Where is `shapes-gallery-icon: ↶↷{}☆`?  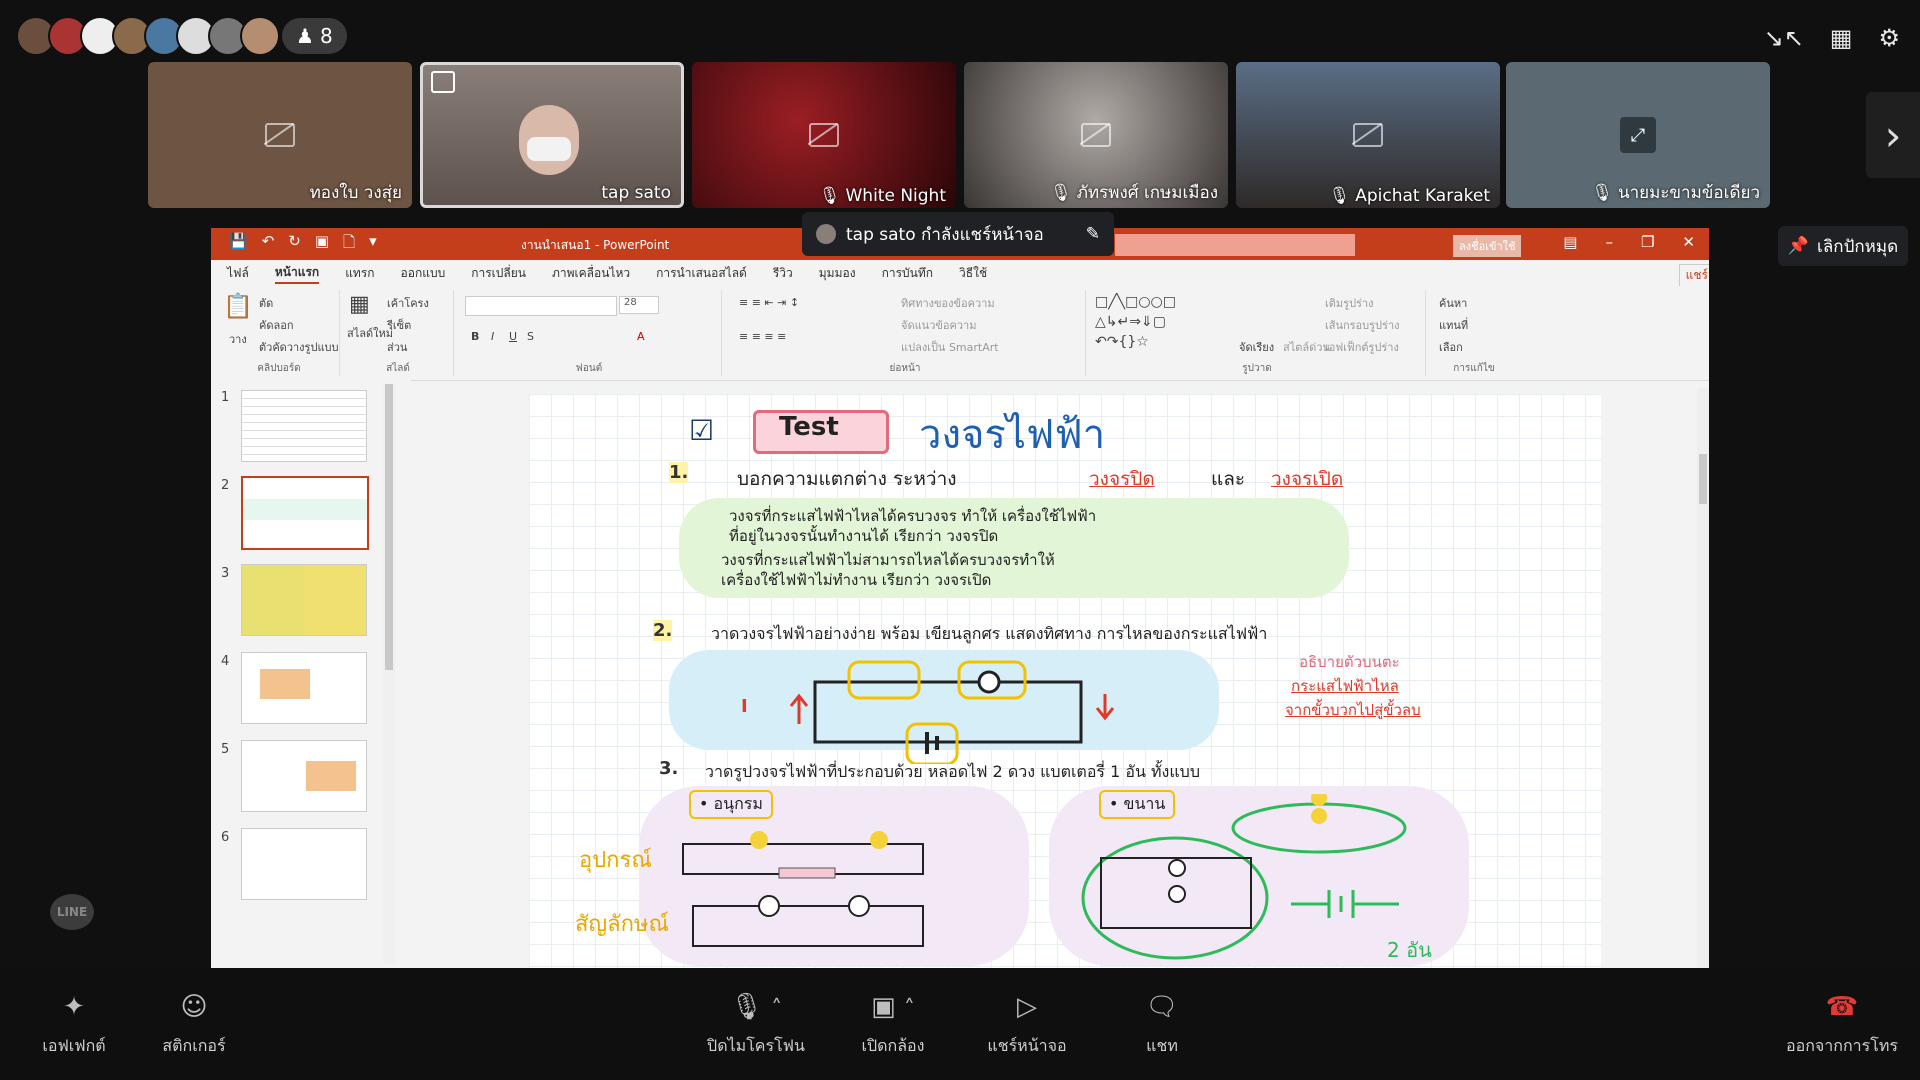 shapes-gallery-icon: ↶↷{}☆ is located at coordinates (1122, 342).